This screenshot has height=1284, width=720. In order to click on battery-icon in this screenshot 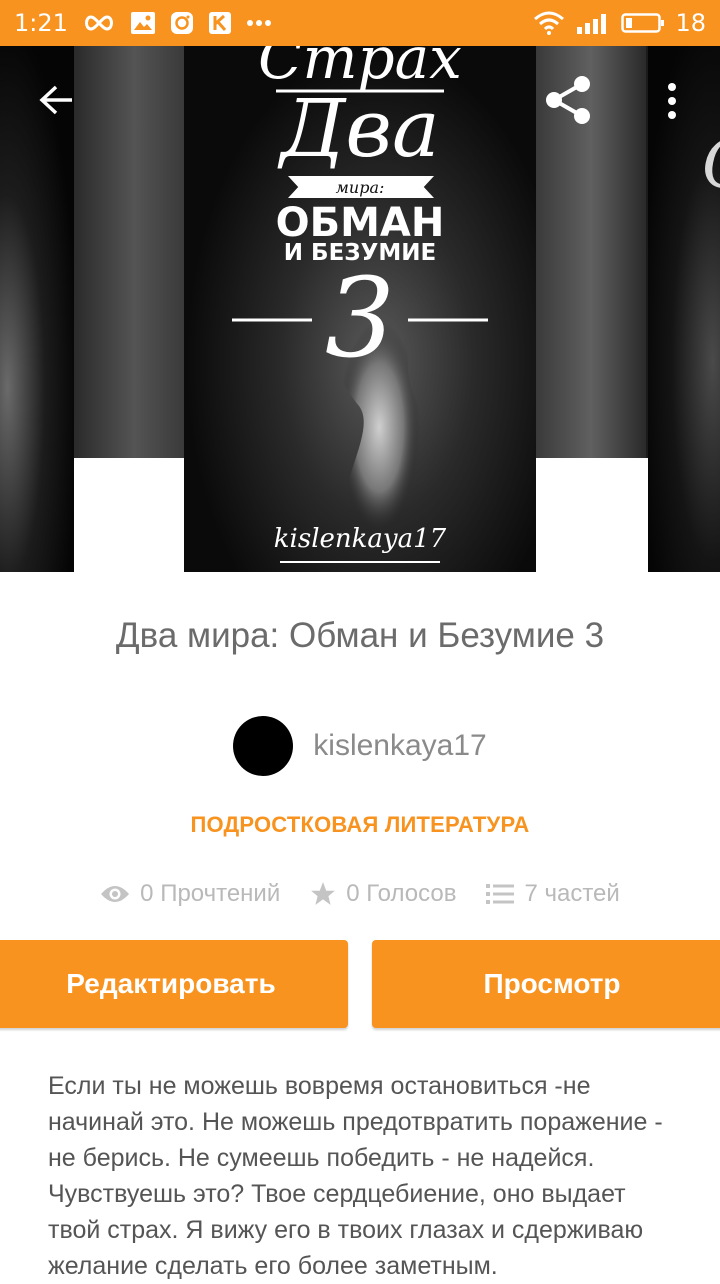, I will do `click(643, 23)`.